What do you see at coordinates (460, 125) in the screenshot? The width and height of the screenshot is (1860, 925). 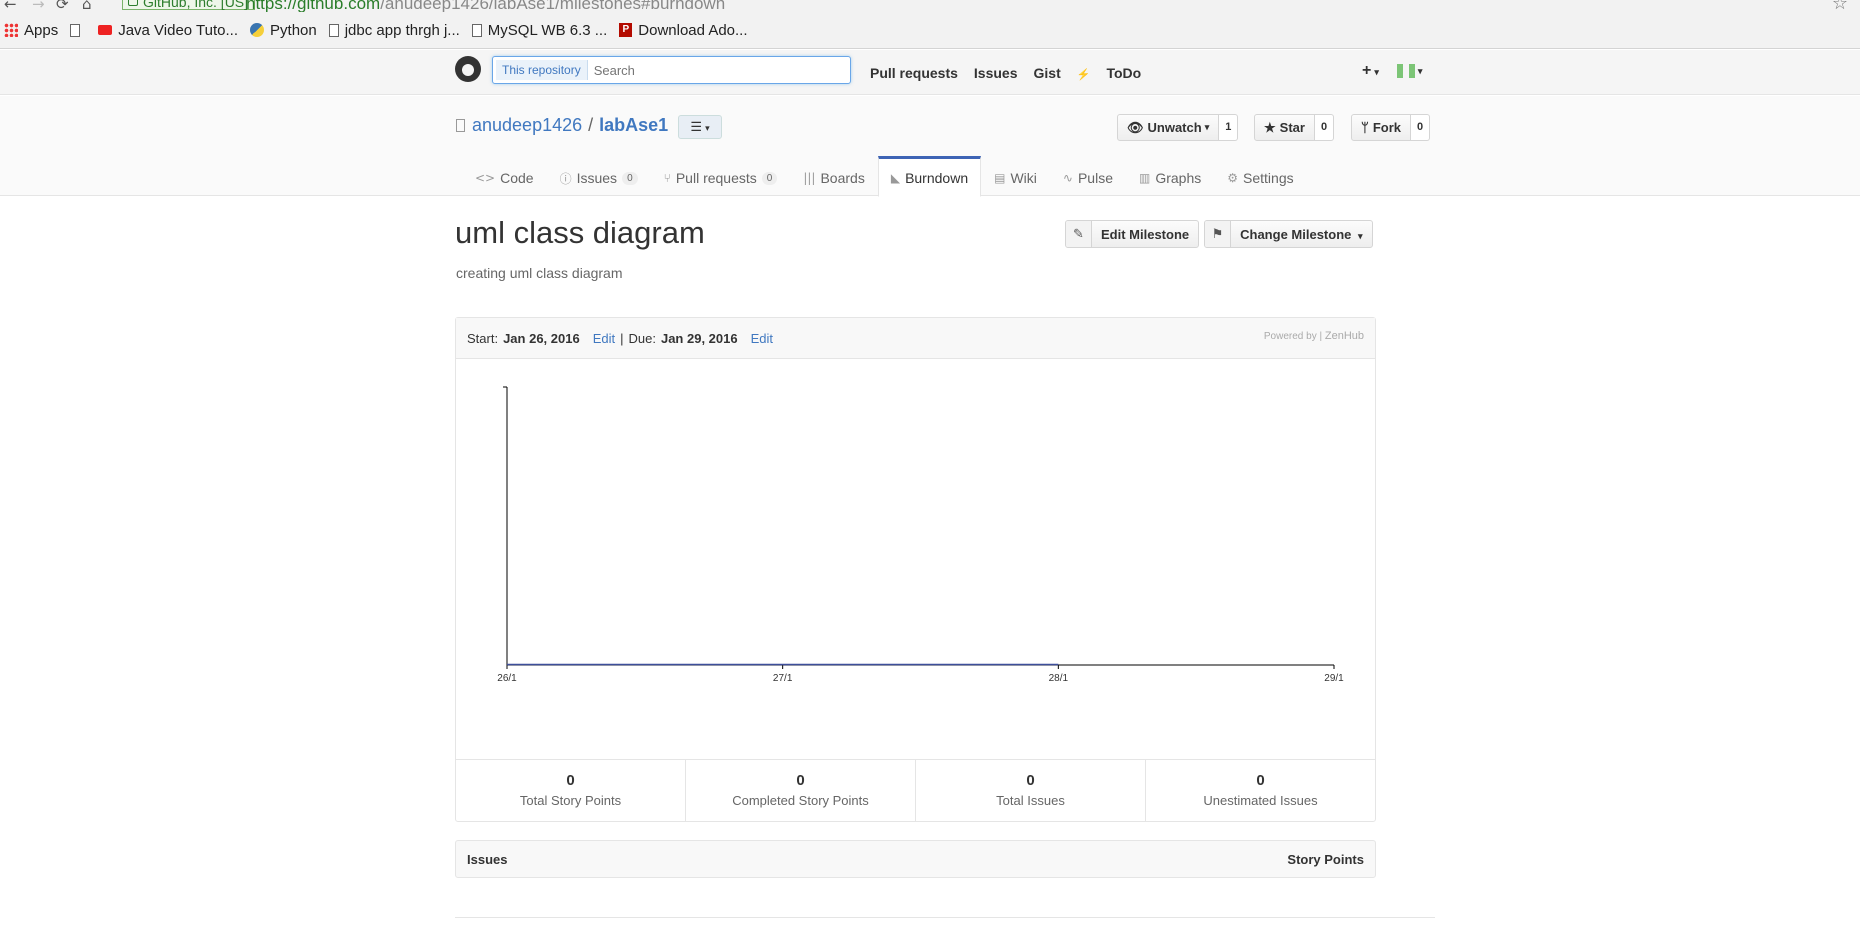 I see `repo-icon` at bounding box center [460, 125].